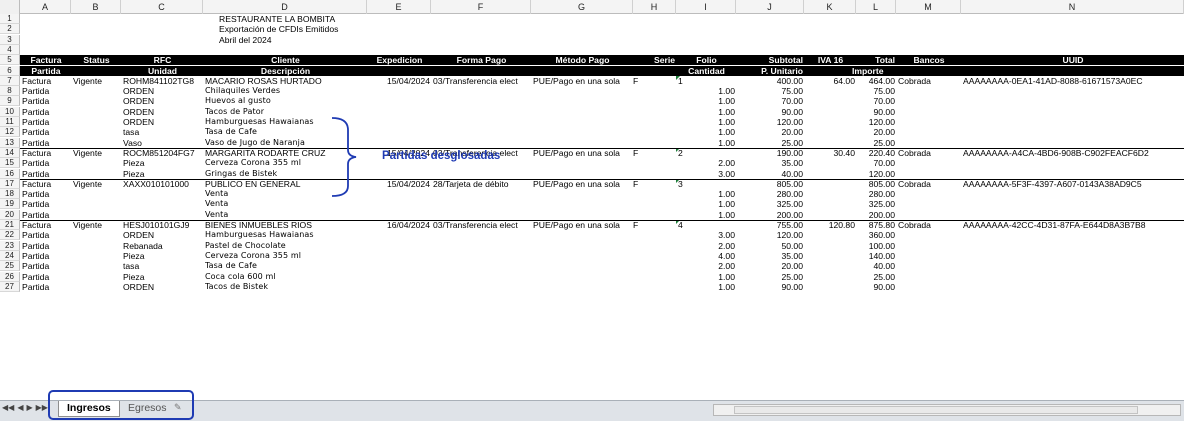  What do you see at coordinates (96, 7) in the screenshot?
I see `column-header-b: B` at bounding box center [96, 7].